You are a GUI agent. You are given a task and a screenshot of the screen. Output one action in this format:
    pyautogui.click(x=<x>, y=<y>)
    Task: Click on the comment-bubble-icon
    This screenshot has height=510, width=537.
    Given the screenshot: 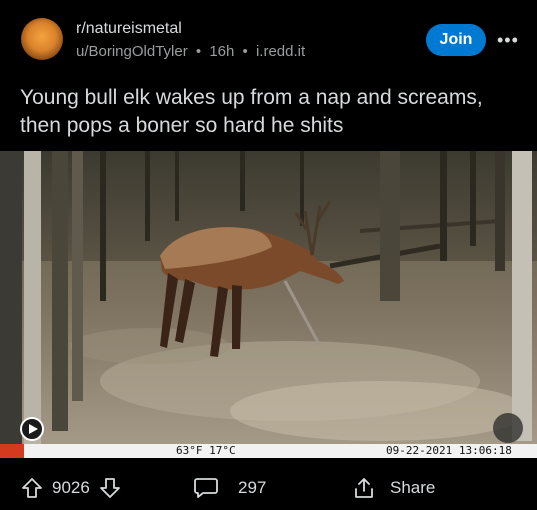 What is the action you would take?
    pyautogui.click(x=206, y=488)
    